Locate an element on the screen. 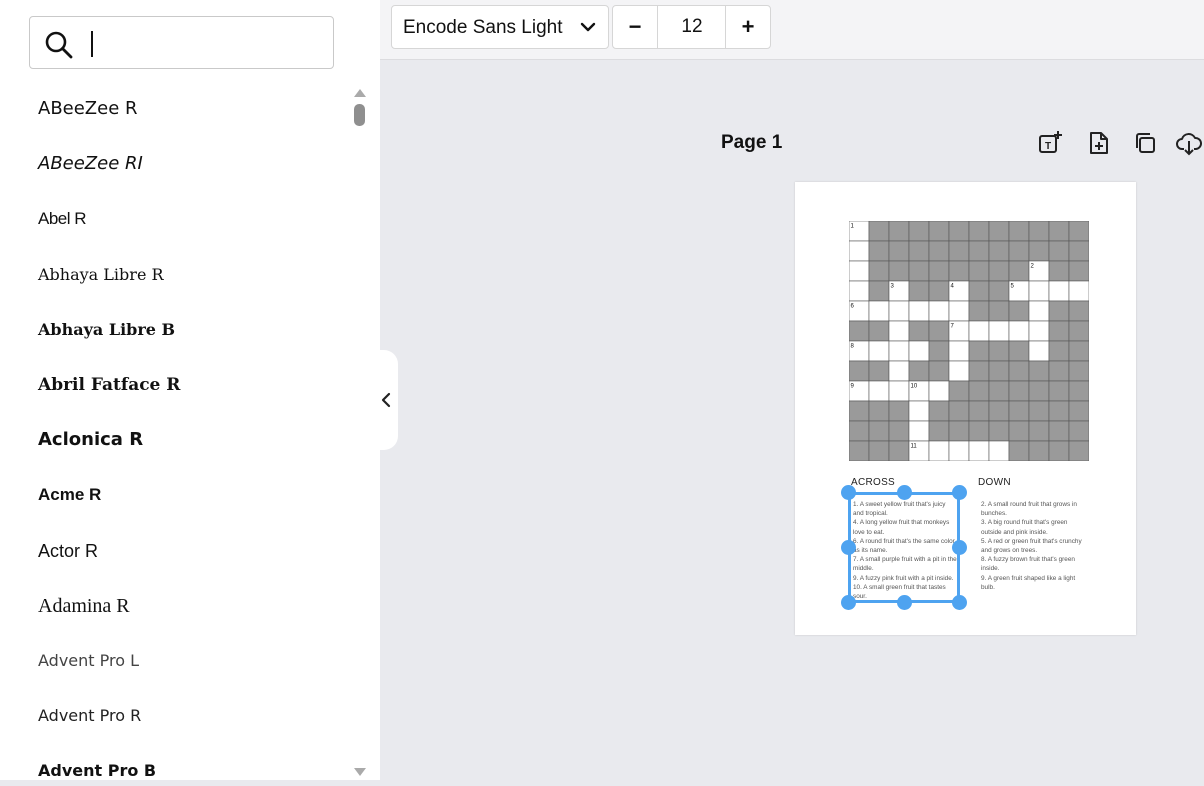 The image size is (1204, 786). resize-handle-top-right is located at coordinates (959, 492).